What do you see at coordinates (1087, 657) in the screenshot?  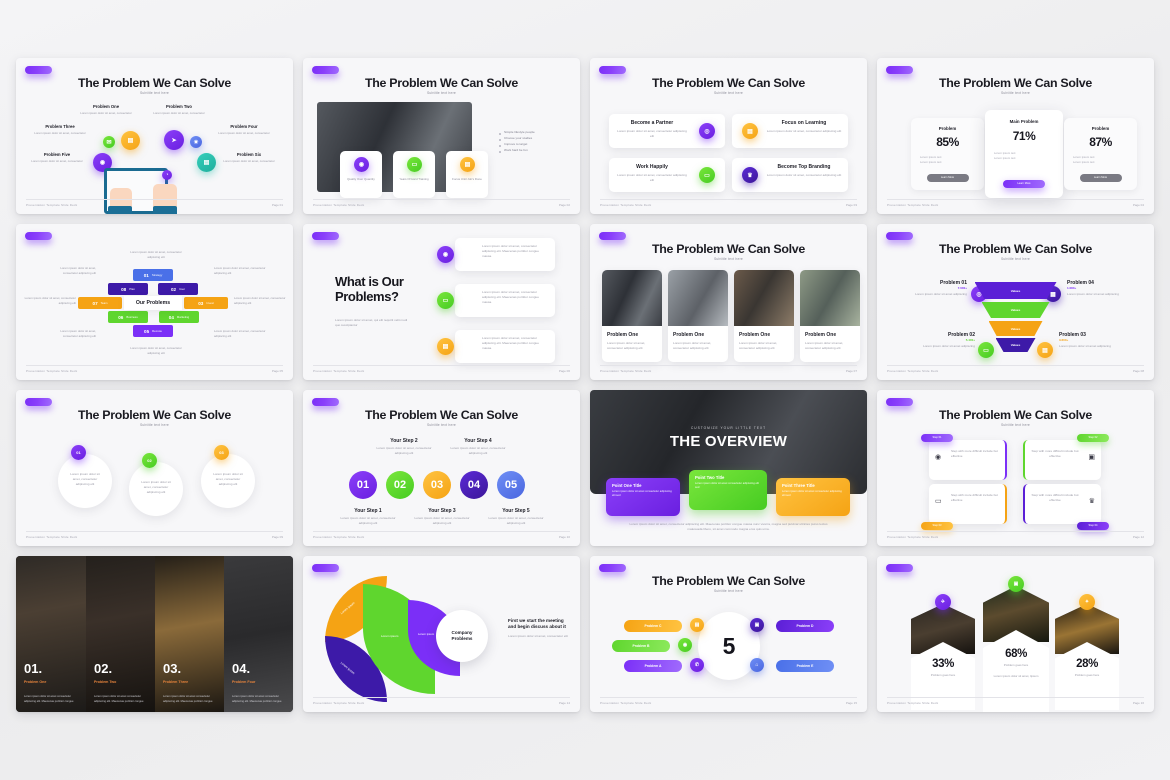 I see `arrow-card-3: 28% Problem goes here` at bounding box center [1087, 657].